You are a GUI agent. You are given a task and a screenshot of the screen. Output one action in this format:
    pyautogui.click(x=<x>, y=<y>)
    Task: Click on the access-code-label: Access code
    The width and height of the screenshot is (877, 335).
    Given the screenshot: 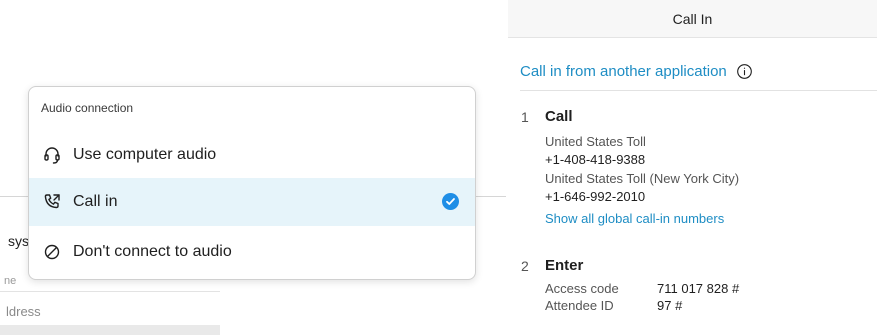 What is the action you would take?
    pyautogui.click(x=582, y=288)
    